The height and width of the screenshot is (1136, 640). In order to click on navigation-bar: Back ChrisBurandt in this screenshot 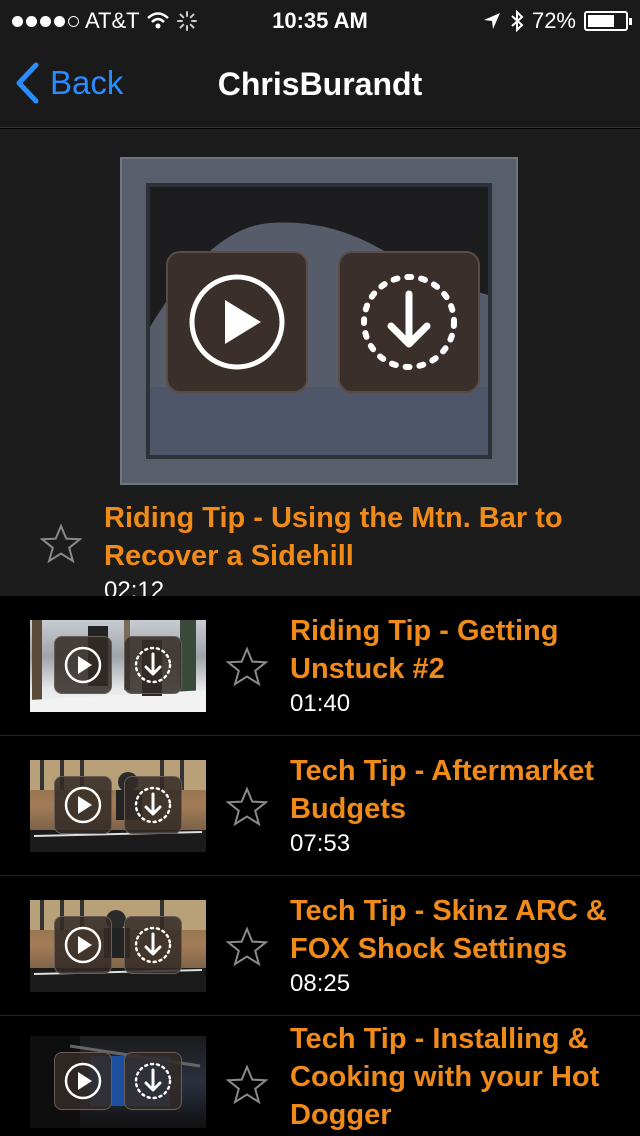, I will do `click(320, 84)`.